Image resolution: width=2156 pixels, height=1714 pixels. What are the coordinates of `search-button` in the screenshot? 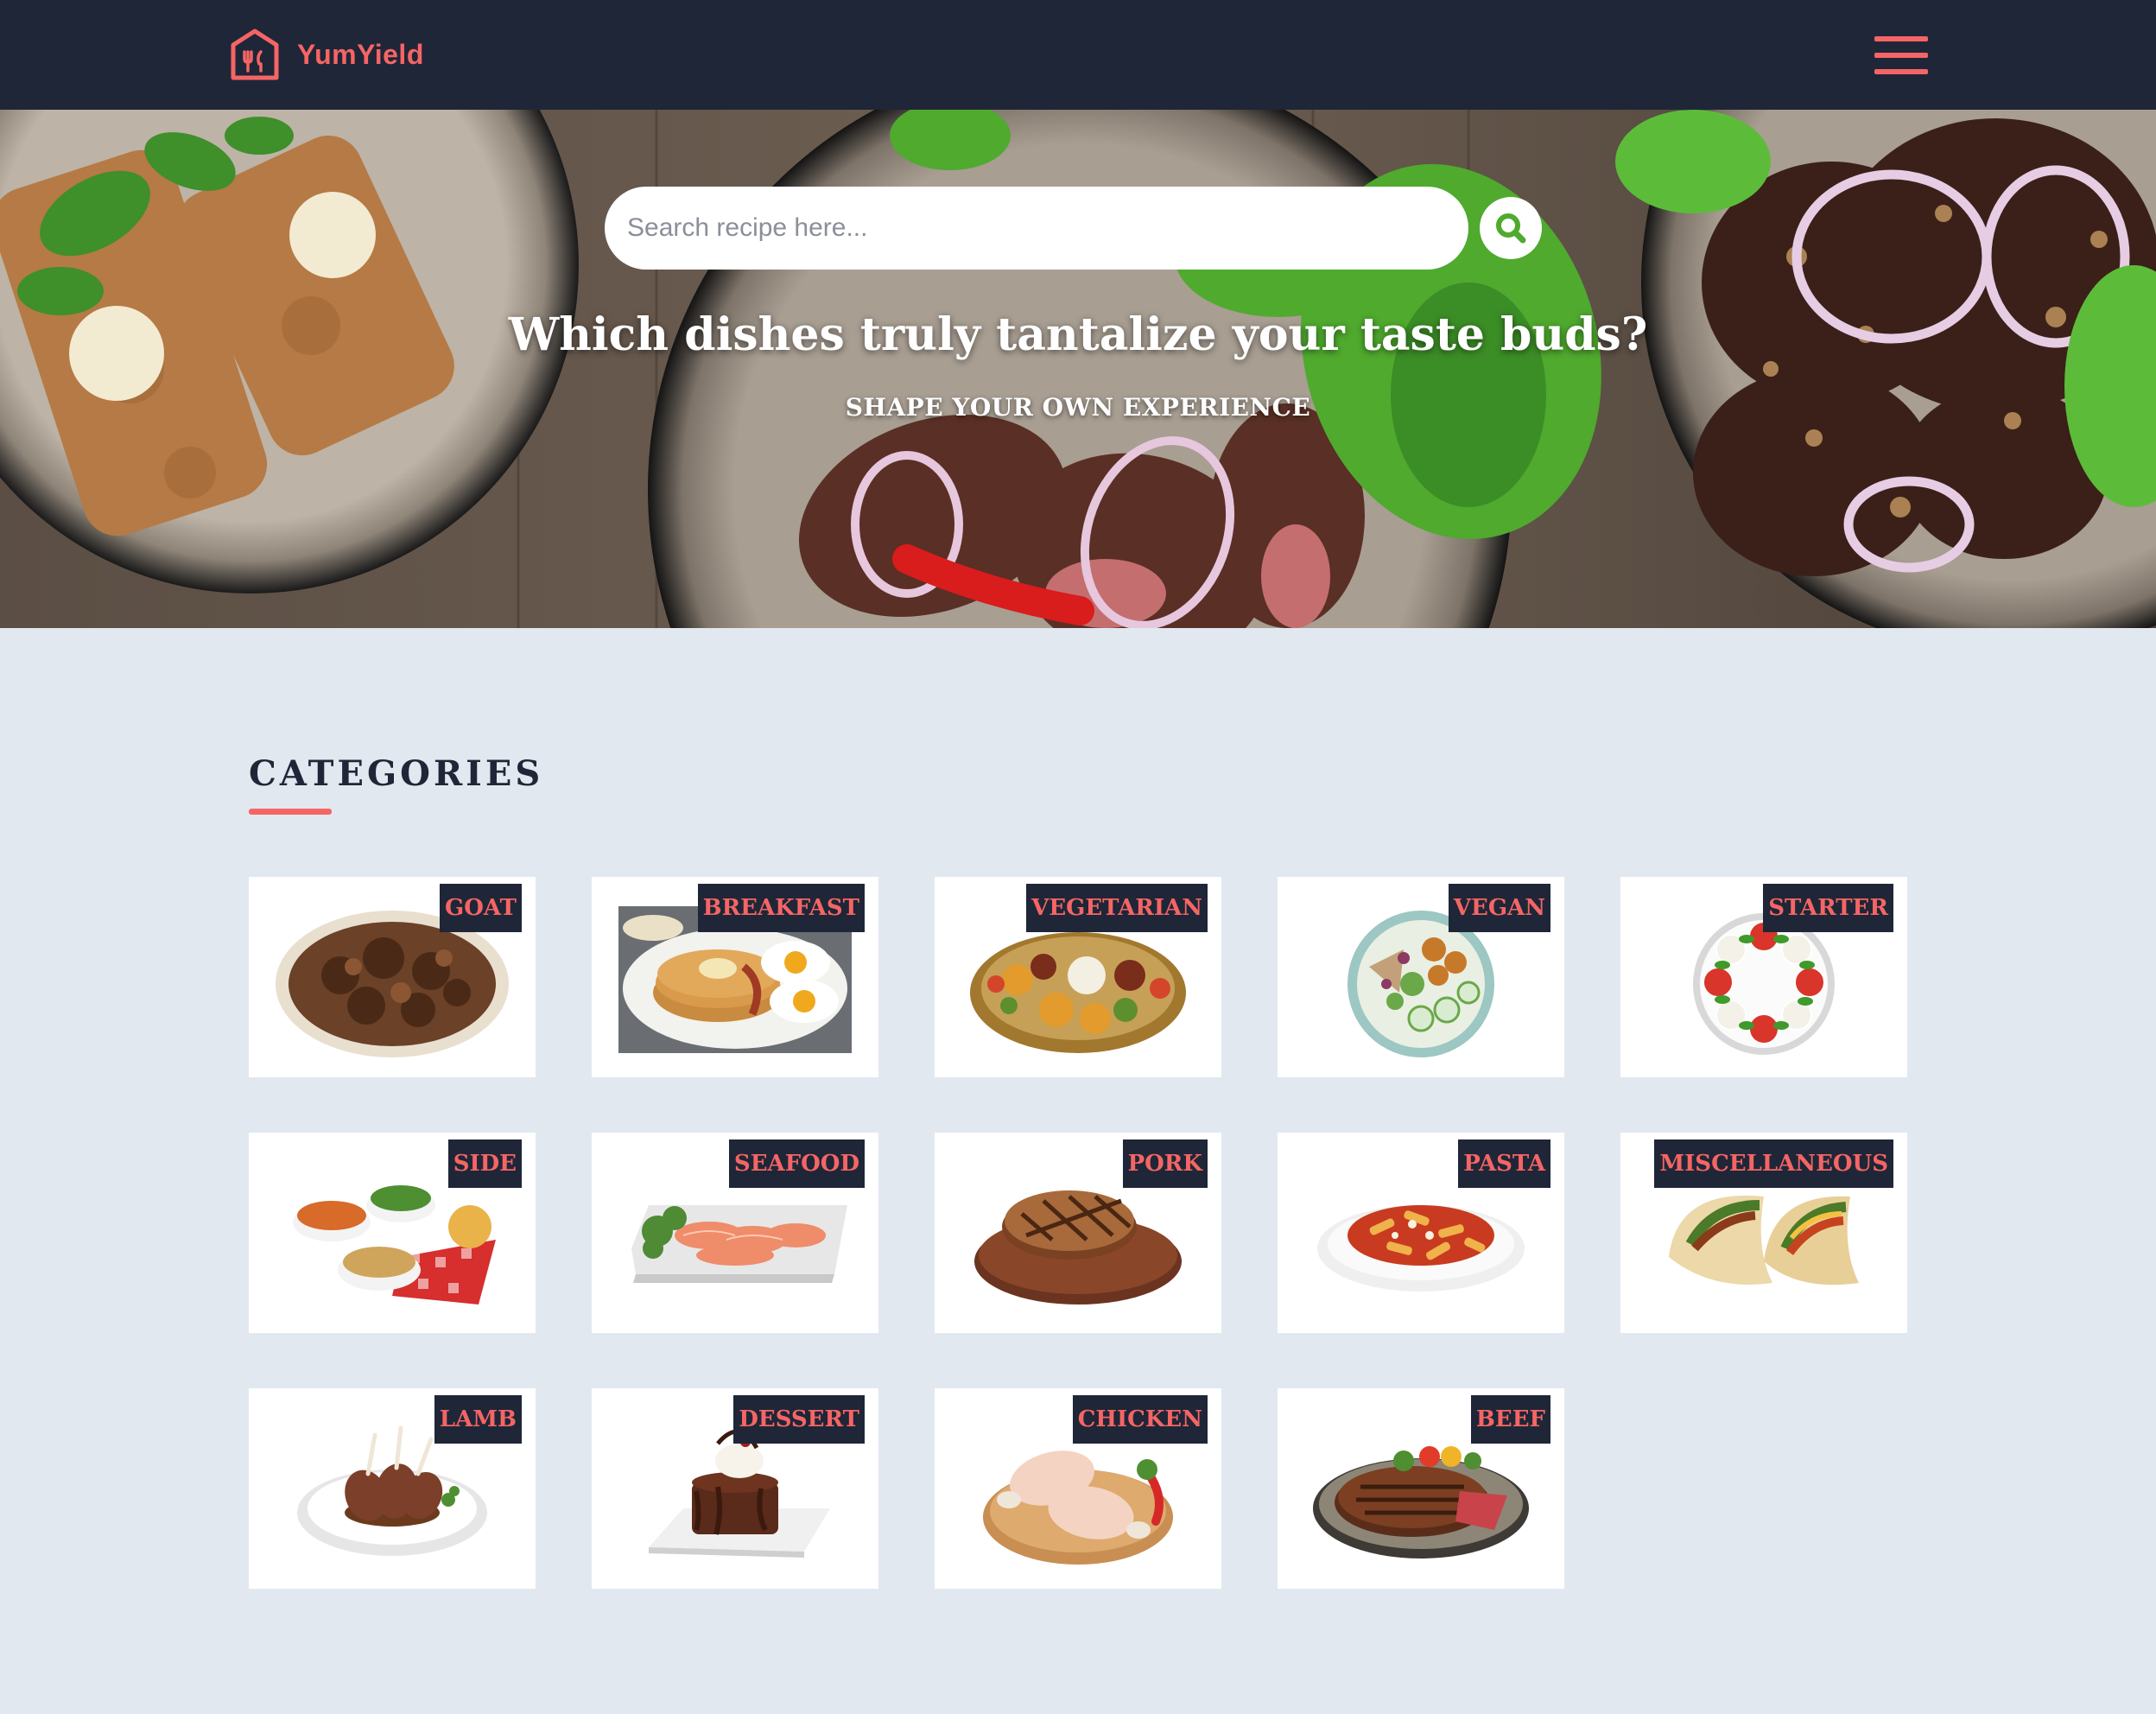 It's located at (1511, 228).